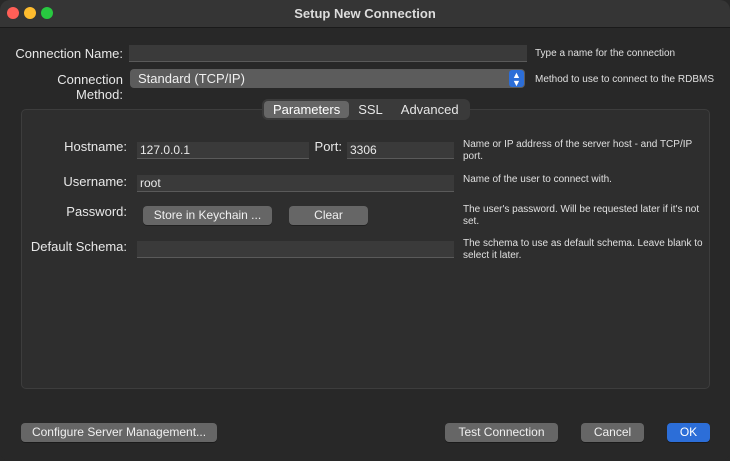 The width and height of the screenshot is (730, 461). I want to click on username-hint: Name of the user to connect with., so click(537, 179).